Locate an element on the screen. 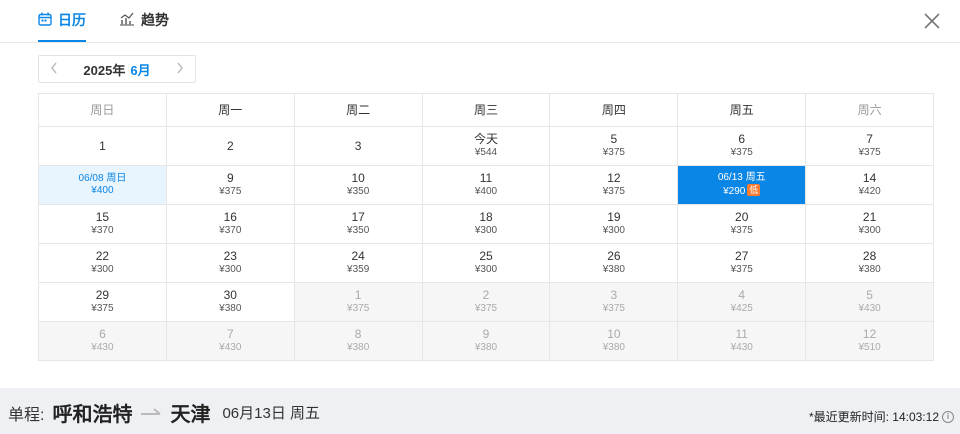 Image resolution: width=960 pixels, height=434 pixels. weekday-header: 周三 is located at coordinates (486, 110).